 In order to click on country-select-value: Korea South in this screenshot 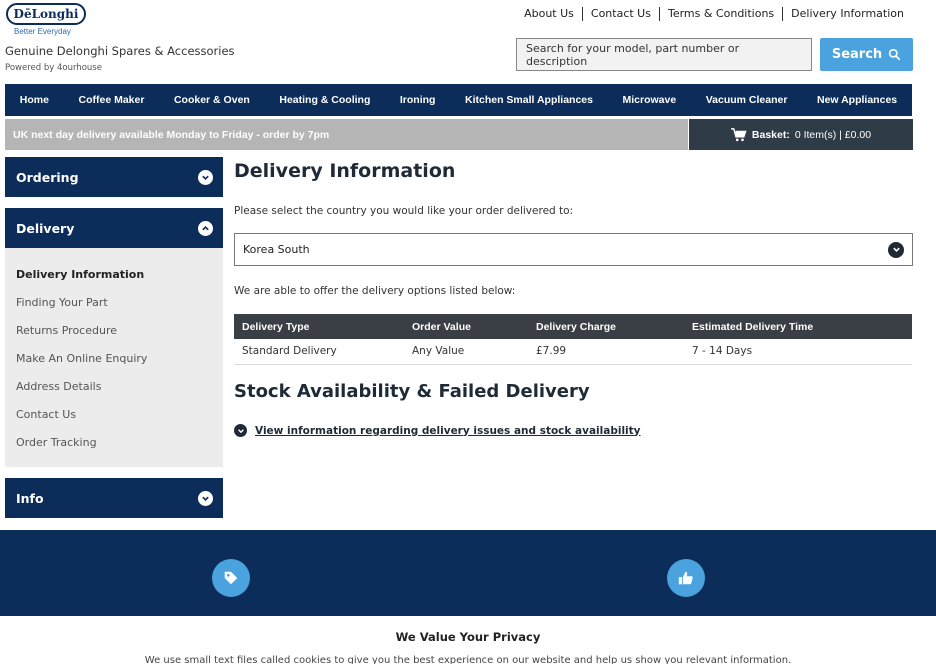, I will do `click(276, 249)`.